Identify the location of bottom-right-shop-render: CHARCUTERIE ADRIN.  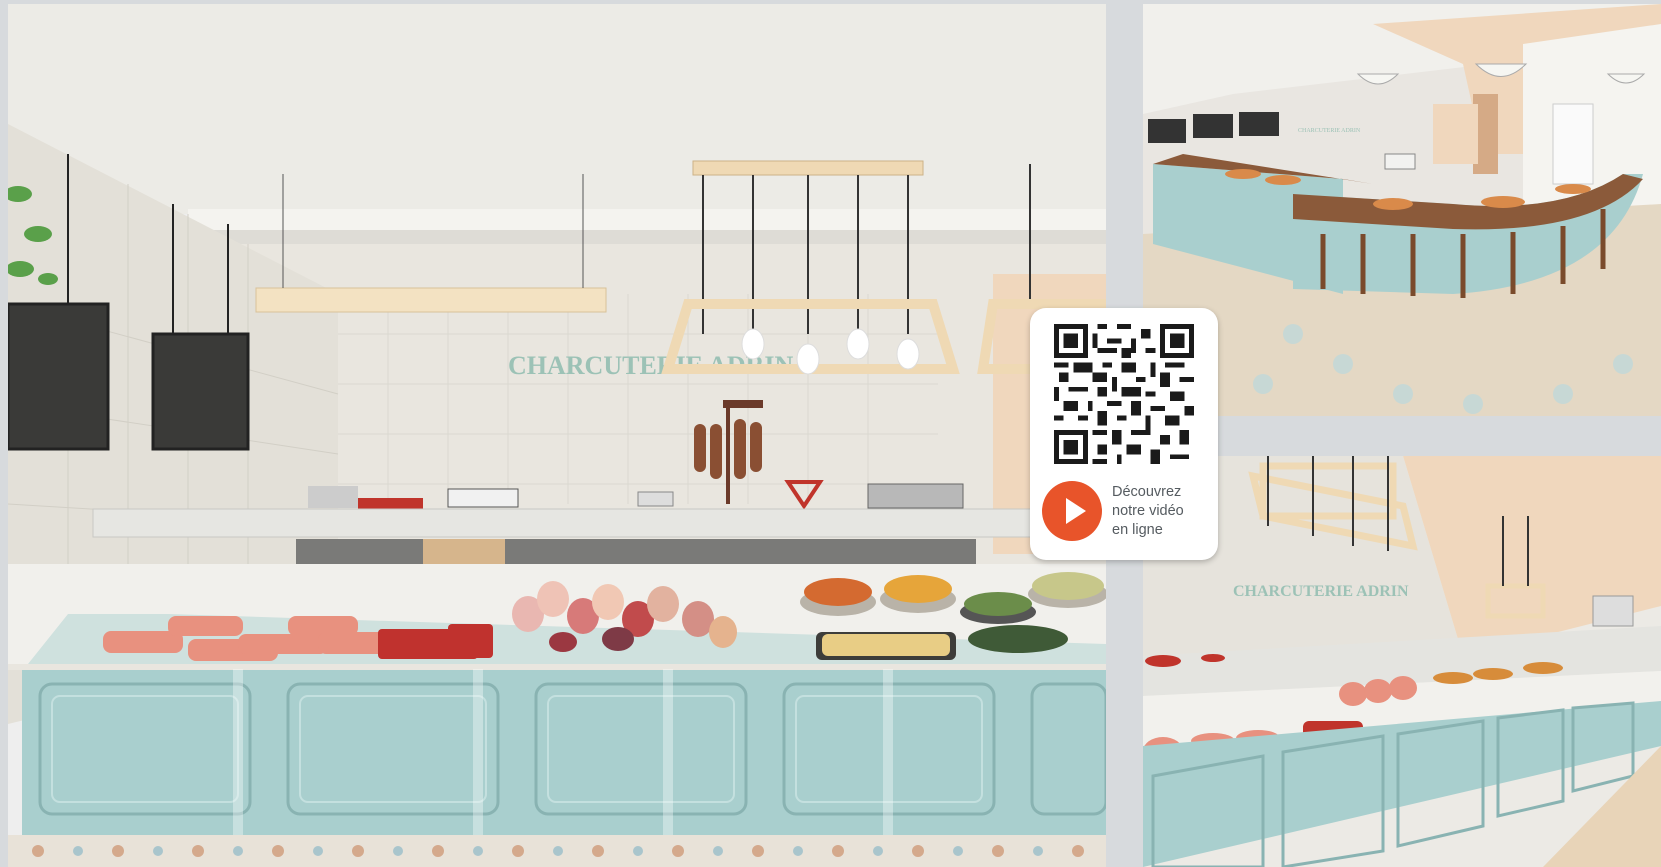
(1402, 661).